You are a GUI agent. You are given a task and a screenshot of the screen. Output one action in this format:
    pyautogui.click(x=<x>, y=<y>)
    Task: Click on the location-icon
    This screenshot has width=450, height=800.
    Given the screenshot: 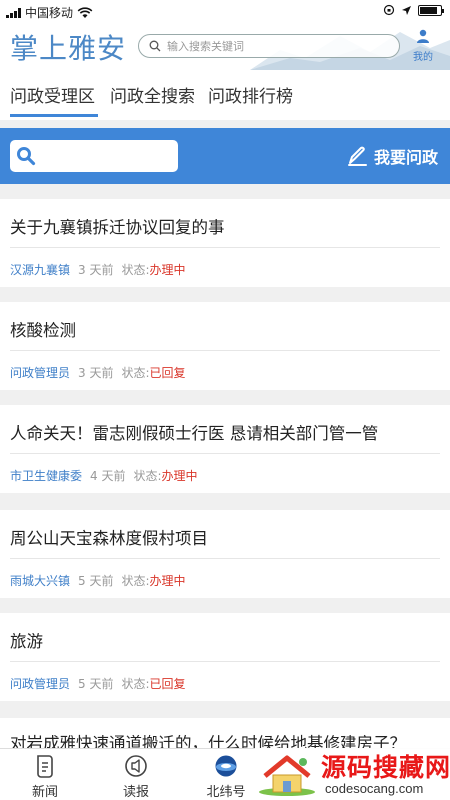 What is the action you would take?
    pyautogui.click(x=406, y=10)
    